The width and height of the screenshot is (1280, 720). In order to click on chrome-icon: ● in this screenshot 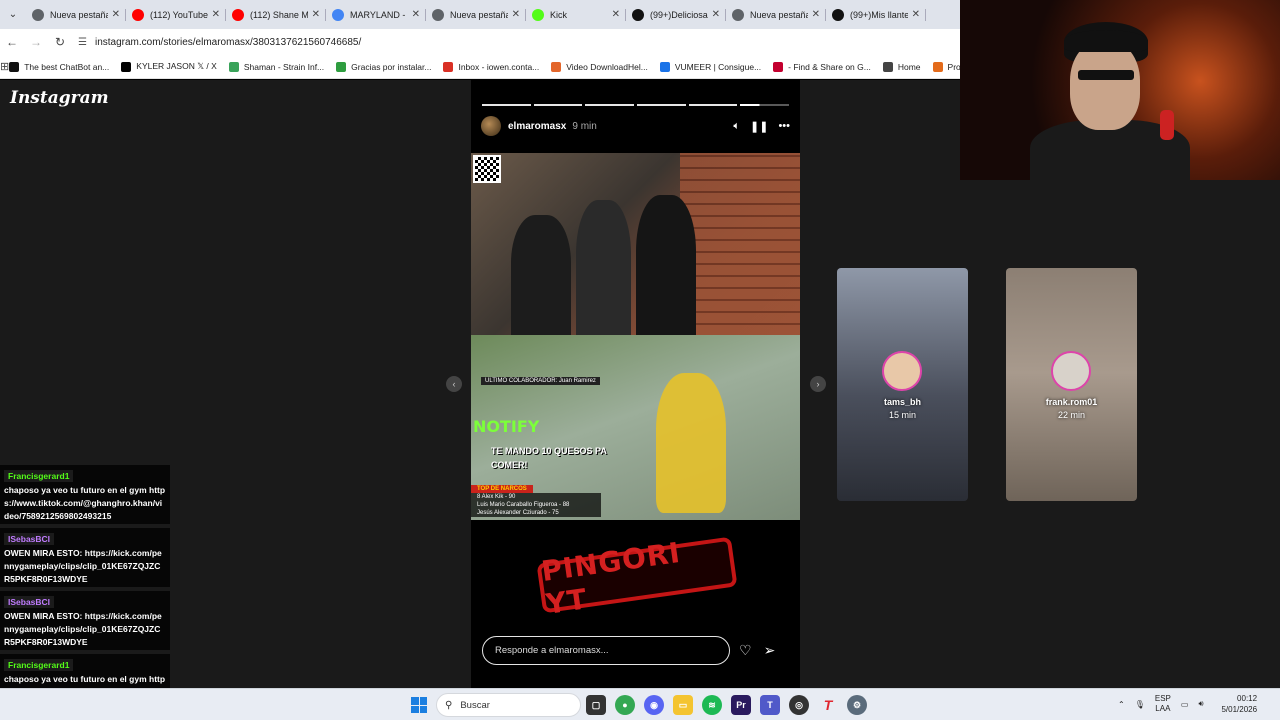, I will do `click(625, 705)`.